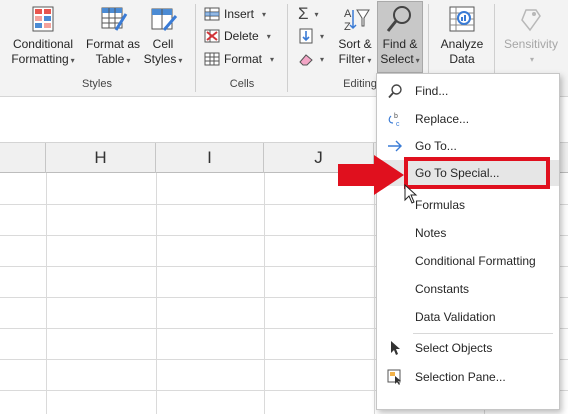 This screenshot has width=568, height=414. What do you see at coordinates (475, 261) in the screenshot?
I see `menu-item-label: Conditional Formatting` at bounding box center [475, 261].